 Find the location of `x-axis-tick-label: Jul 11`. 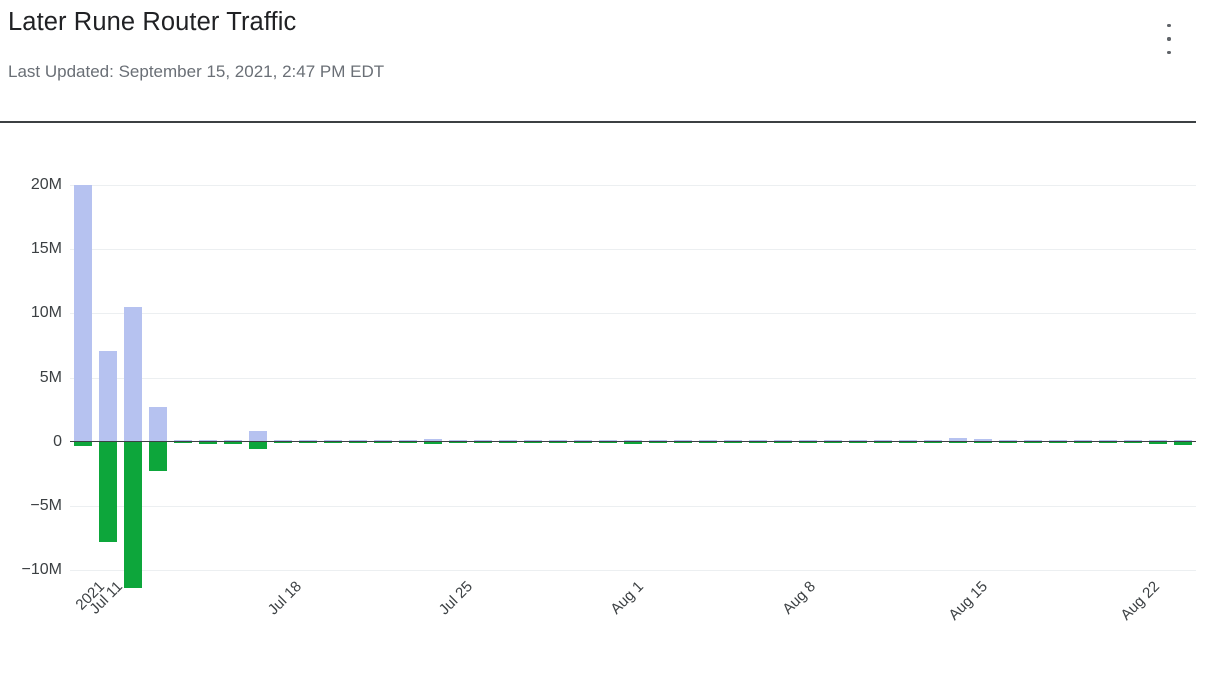

x-axis-tick-label: Jul 11 is located at coordinates (106, 598).